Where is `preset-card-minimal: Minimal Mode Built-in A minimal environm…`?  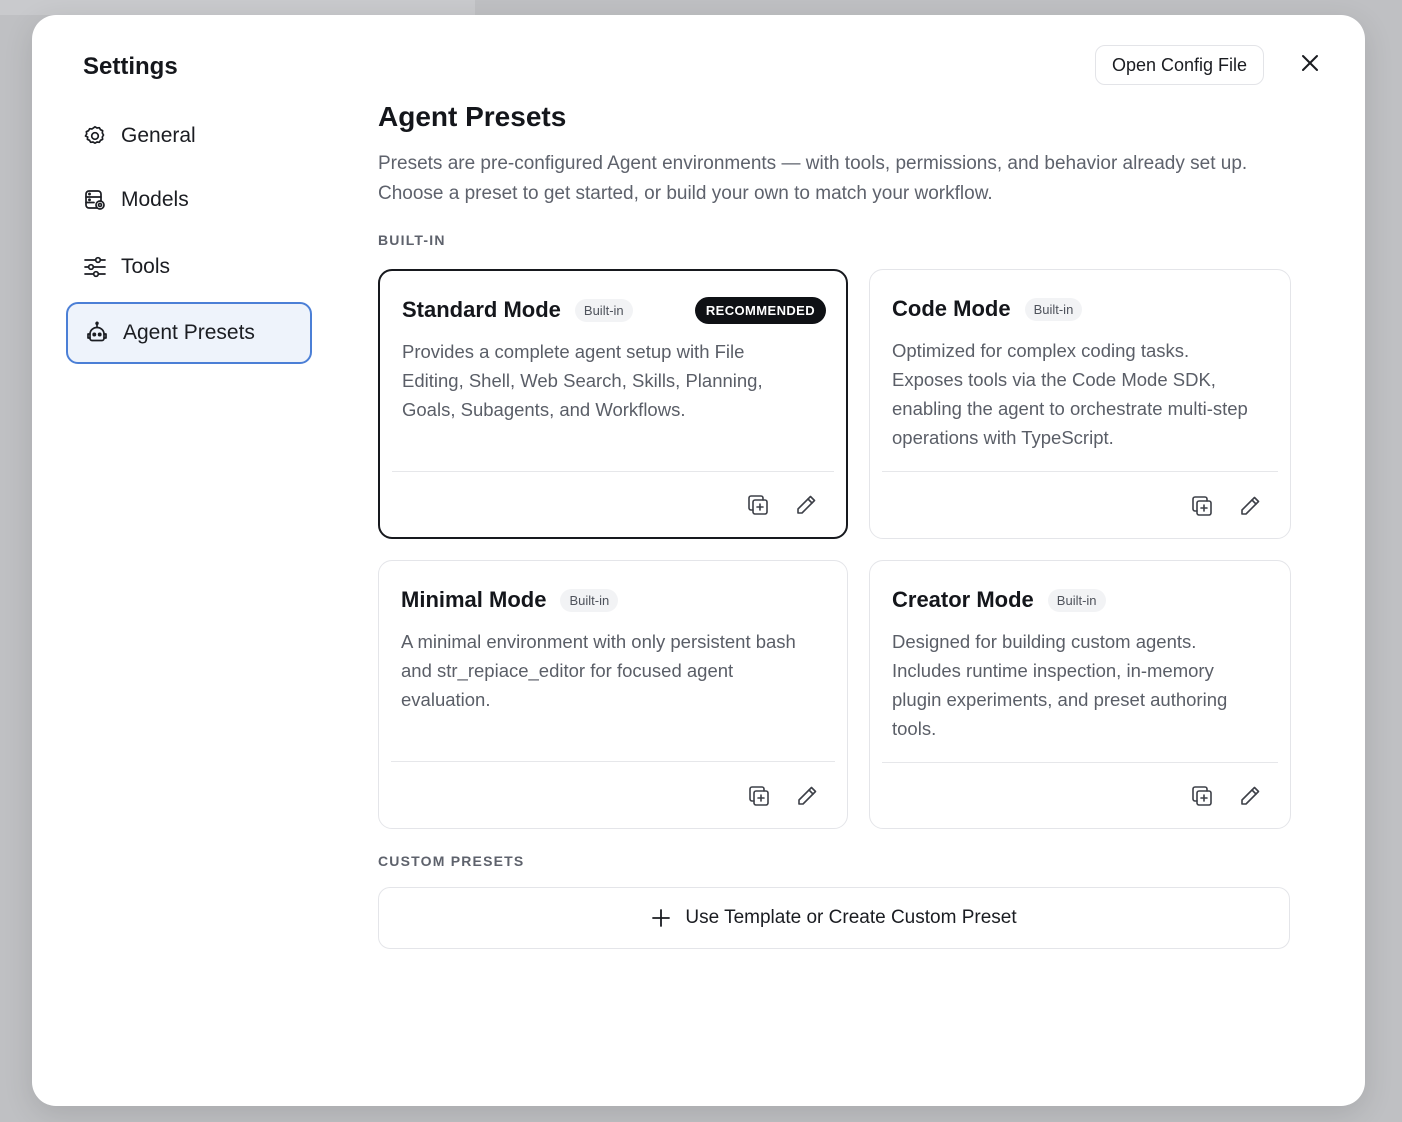
preset-card-minimal: Minimal Mode Built-in A minimal environm… is located at coordinates (613, 694).